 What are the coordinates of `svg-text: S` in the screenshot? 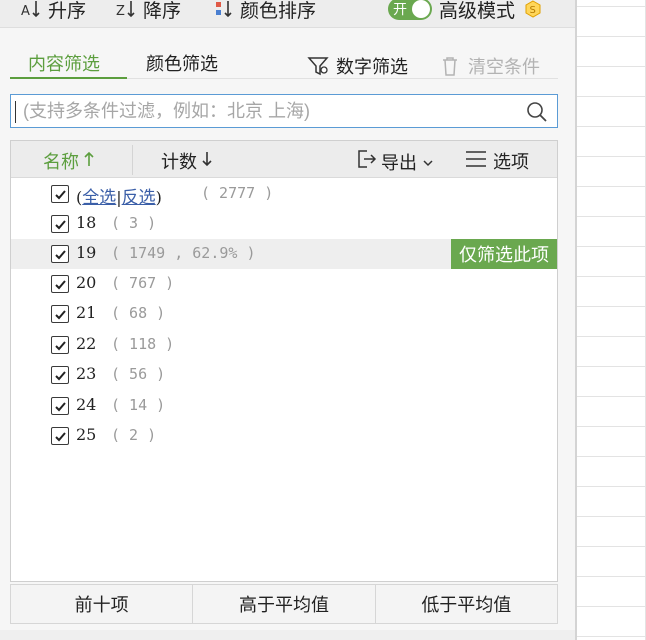 It's located at (533, 10).